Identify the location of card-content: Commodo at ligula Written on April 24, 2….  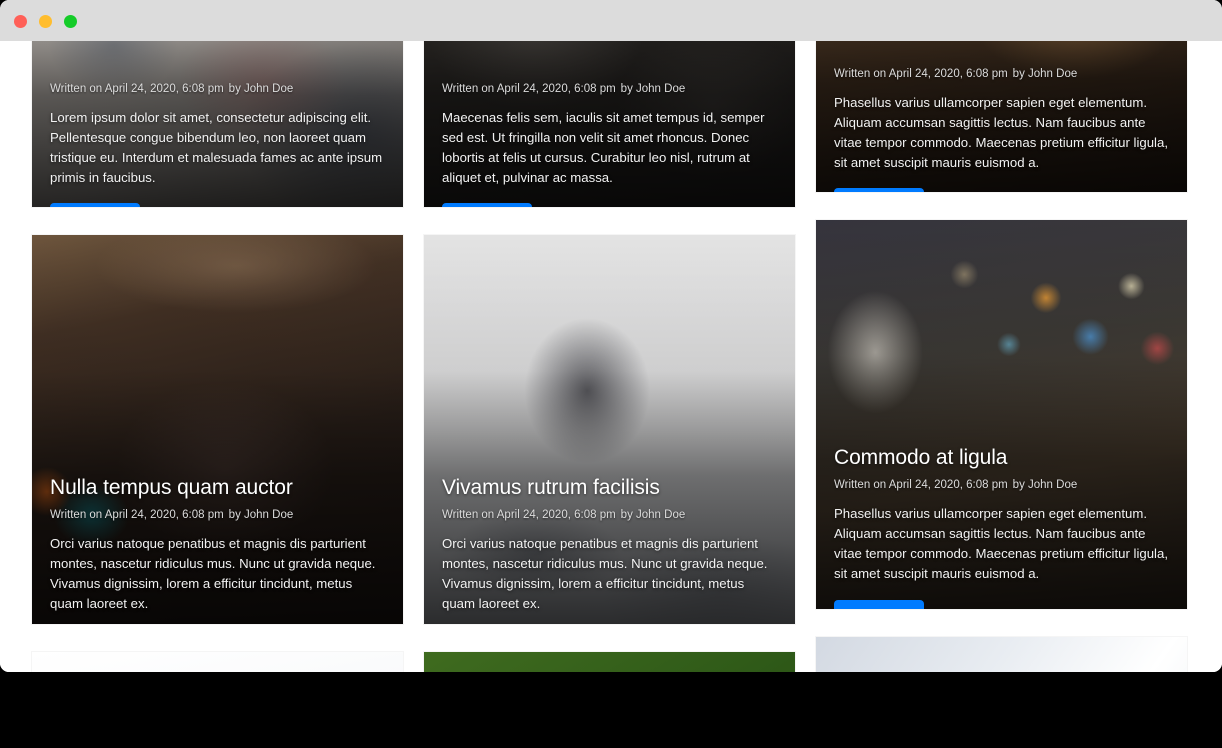
(1001, 527).